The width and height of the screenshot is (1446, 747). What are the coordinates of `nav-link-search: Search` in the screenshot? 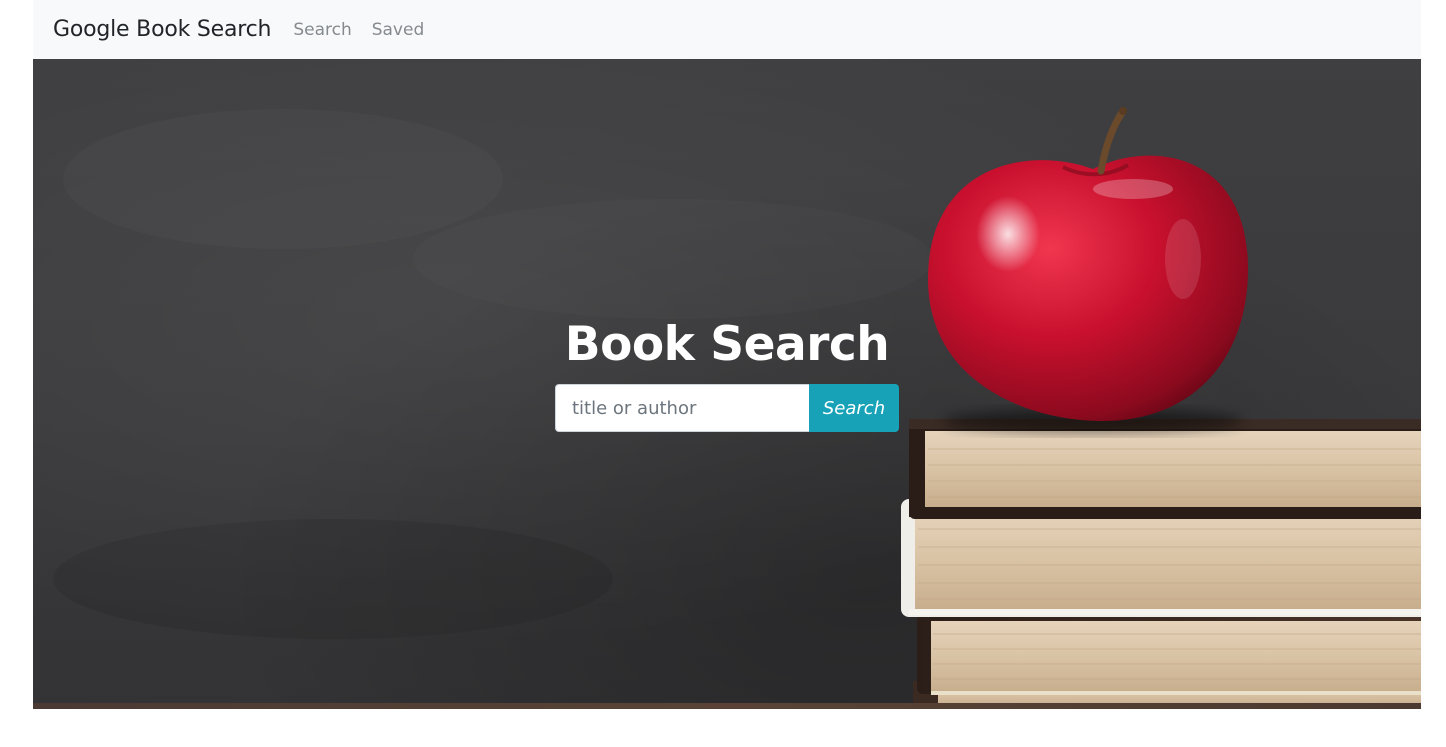 It's located at (322, 30).